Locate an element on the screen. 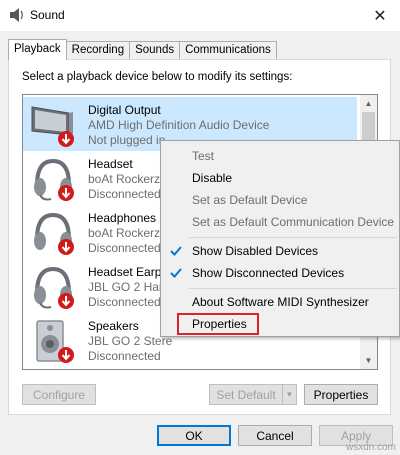 The width and height of the screenshot is (400, 455). menu-label: Show Disabled Devices is located at coordinates (255, 251).